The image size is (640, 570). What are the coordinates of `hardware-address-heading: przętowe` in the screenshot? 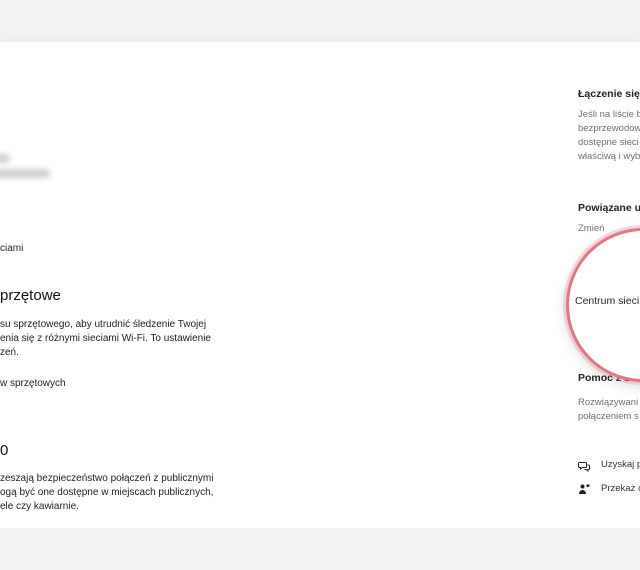 It's located at (30, 295).